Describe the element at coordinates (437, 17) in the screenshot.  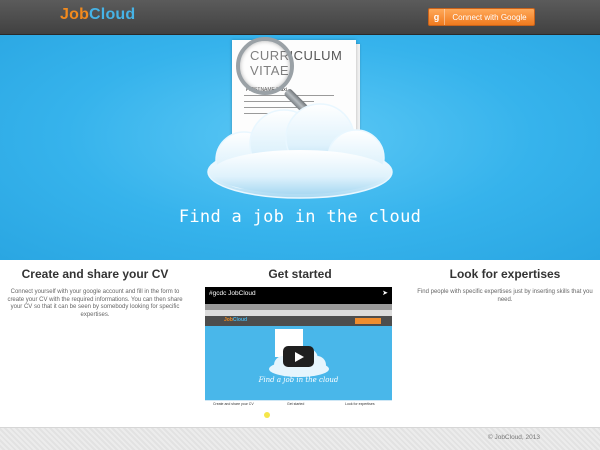
I see `google-plus-icon: g` at that location.